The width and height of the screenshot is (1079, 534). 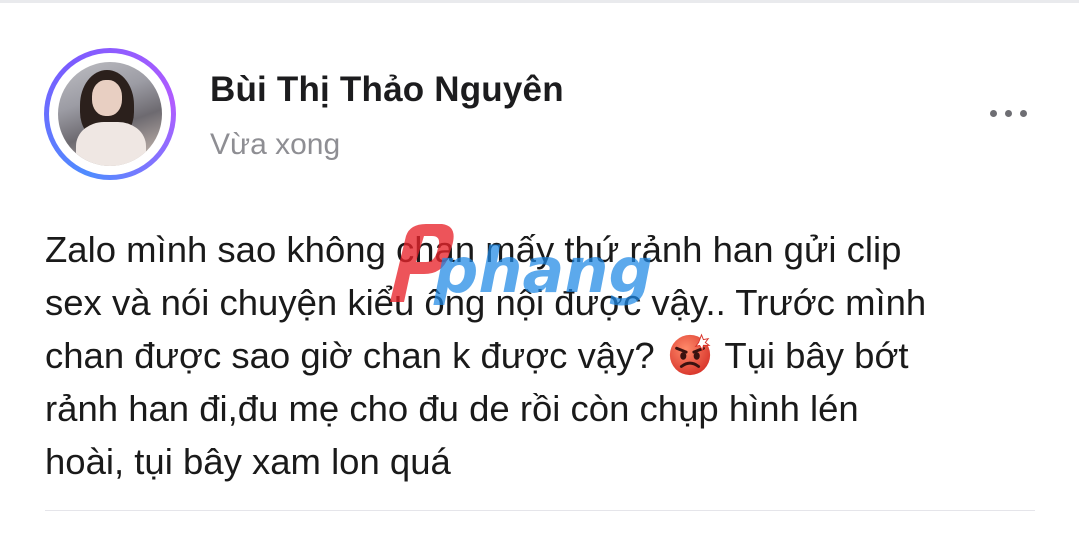 What do you see at coordinates (816, 355) in the screenshot?
I see `post-text-segment: Tụi bây bớt` at bounding box center [816, 355].